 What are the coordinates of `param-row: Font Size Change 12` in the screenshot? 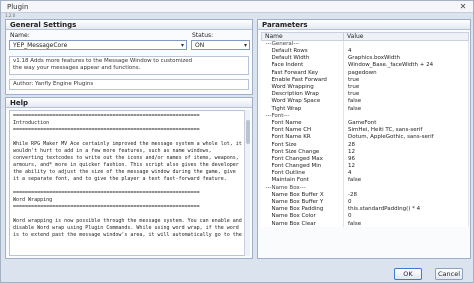 It's located at (365, 152).